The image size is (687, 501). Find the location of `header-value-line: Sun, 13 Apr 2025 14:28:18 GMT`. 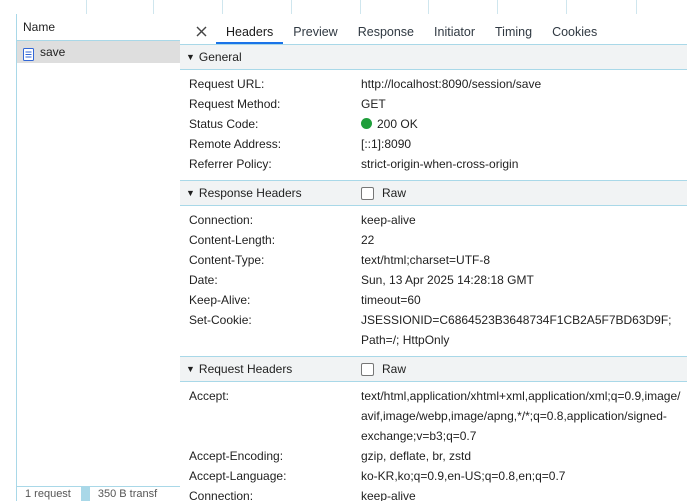

header-value-line: Sun, 13 Apr 2025 14:28:18 GMT is located at coordinates (447, 280).